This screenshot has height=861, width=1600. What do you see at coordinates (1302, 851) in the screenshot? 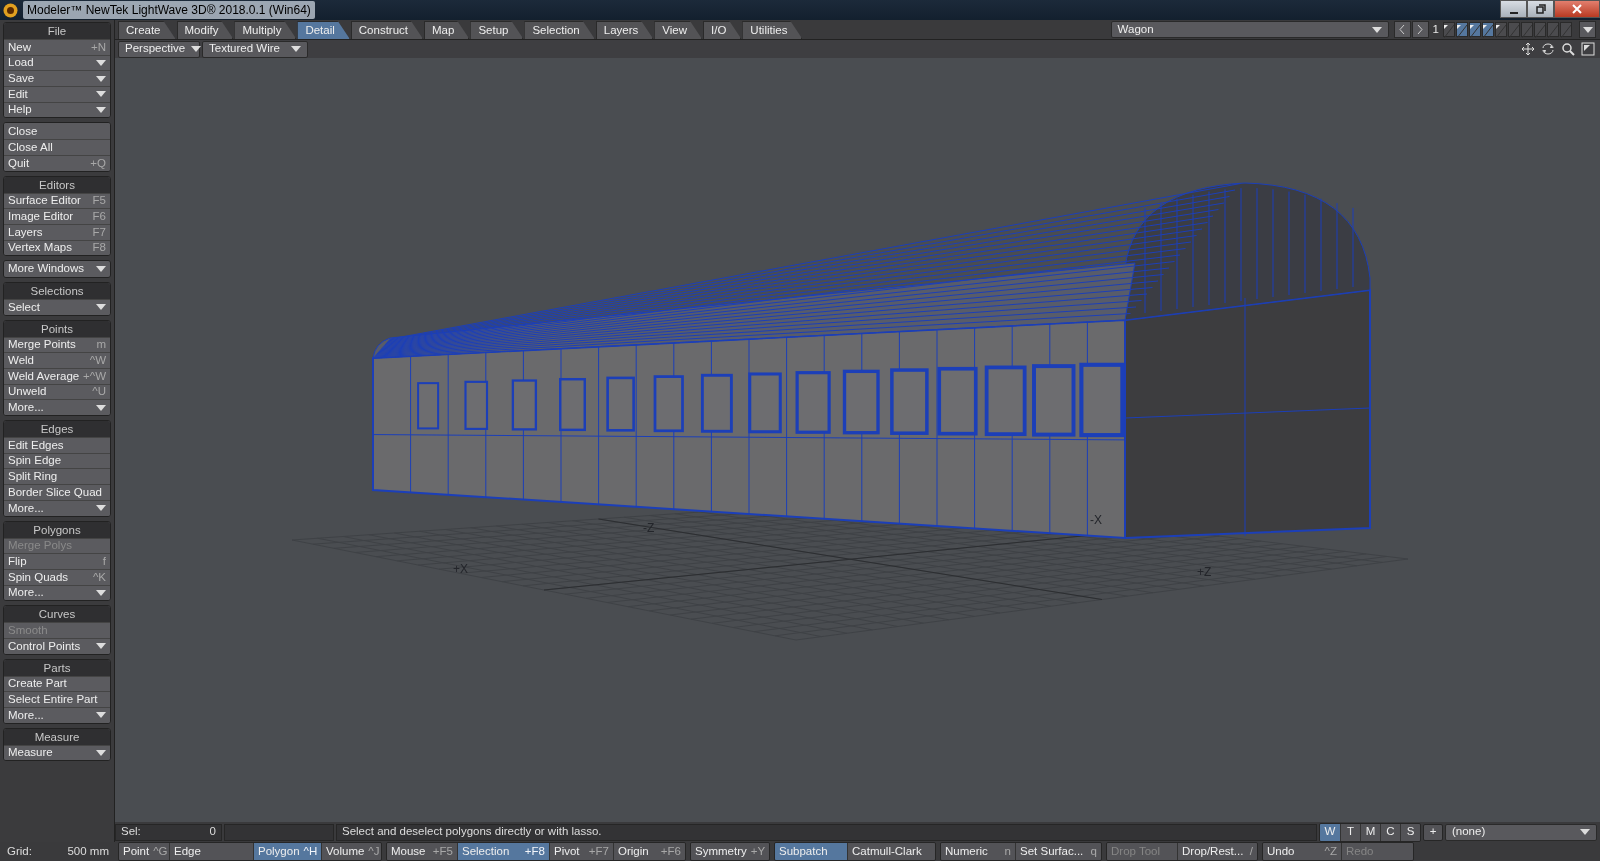
I see `toolbar-button: Undo ^Z` at bounding box center [1302, 851].